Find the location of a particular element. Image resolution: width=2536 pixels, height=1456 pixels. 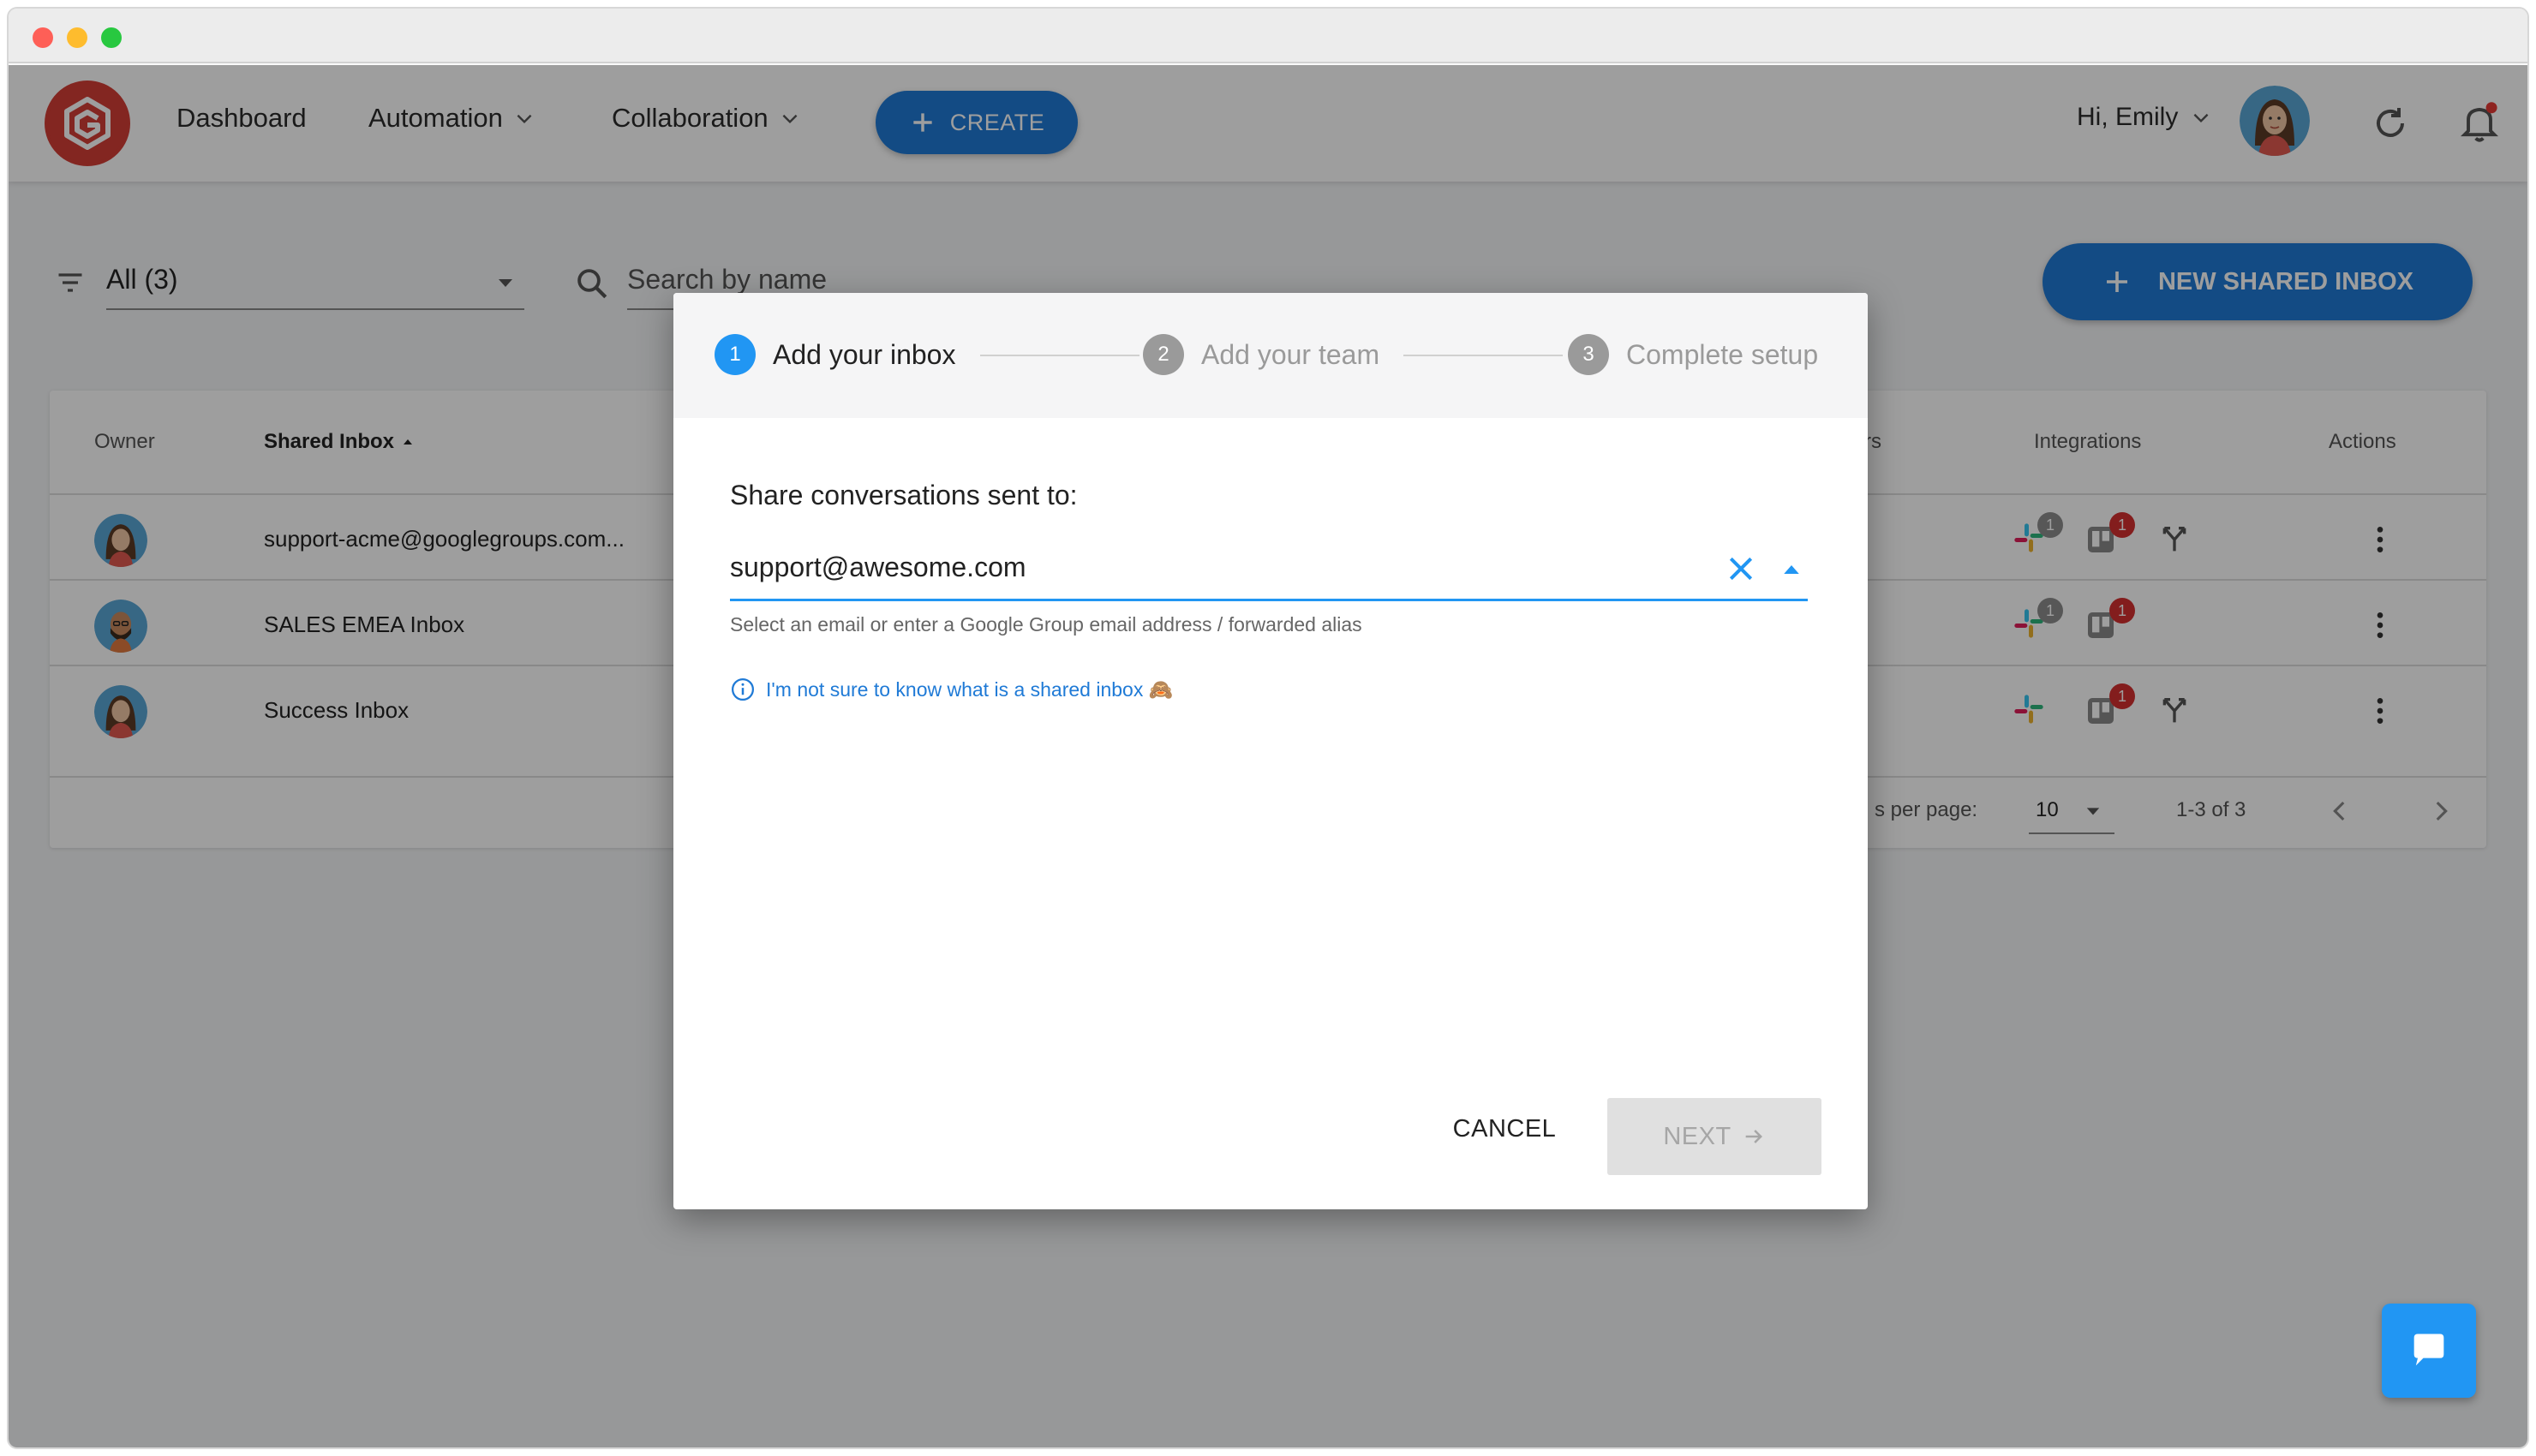

step-label: Add your inbox is located at coordinates (865, 354).